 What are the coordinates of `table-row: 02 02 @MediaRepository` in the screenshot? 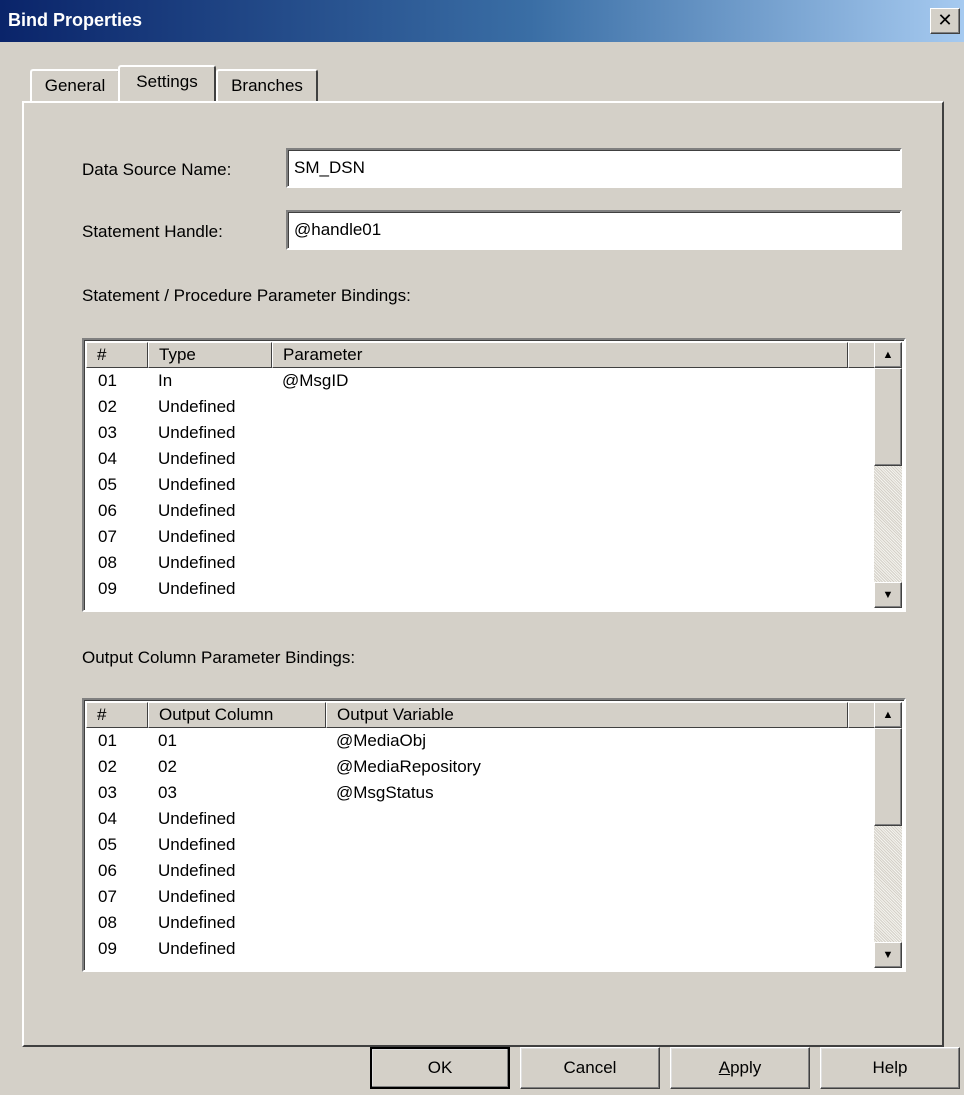 It's located at (480, 767).